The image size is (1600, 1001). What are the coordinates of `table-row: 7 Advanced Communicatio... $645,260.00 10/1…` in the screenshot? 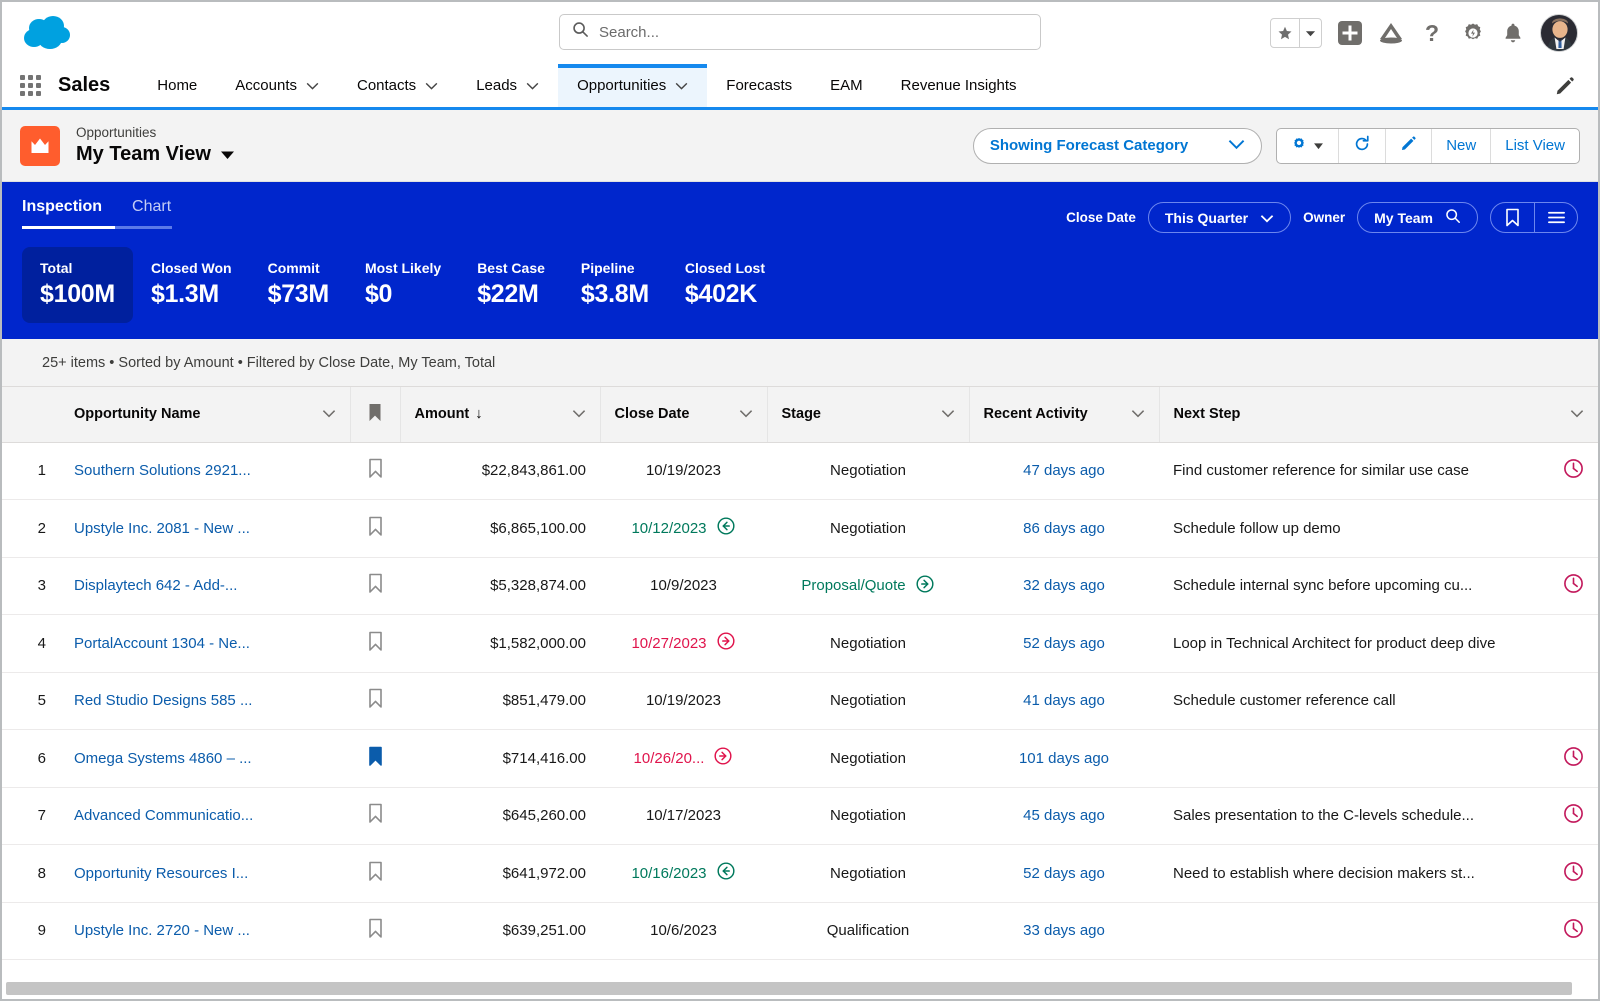 It's located at (800, 816).